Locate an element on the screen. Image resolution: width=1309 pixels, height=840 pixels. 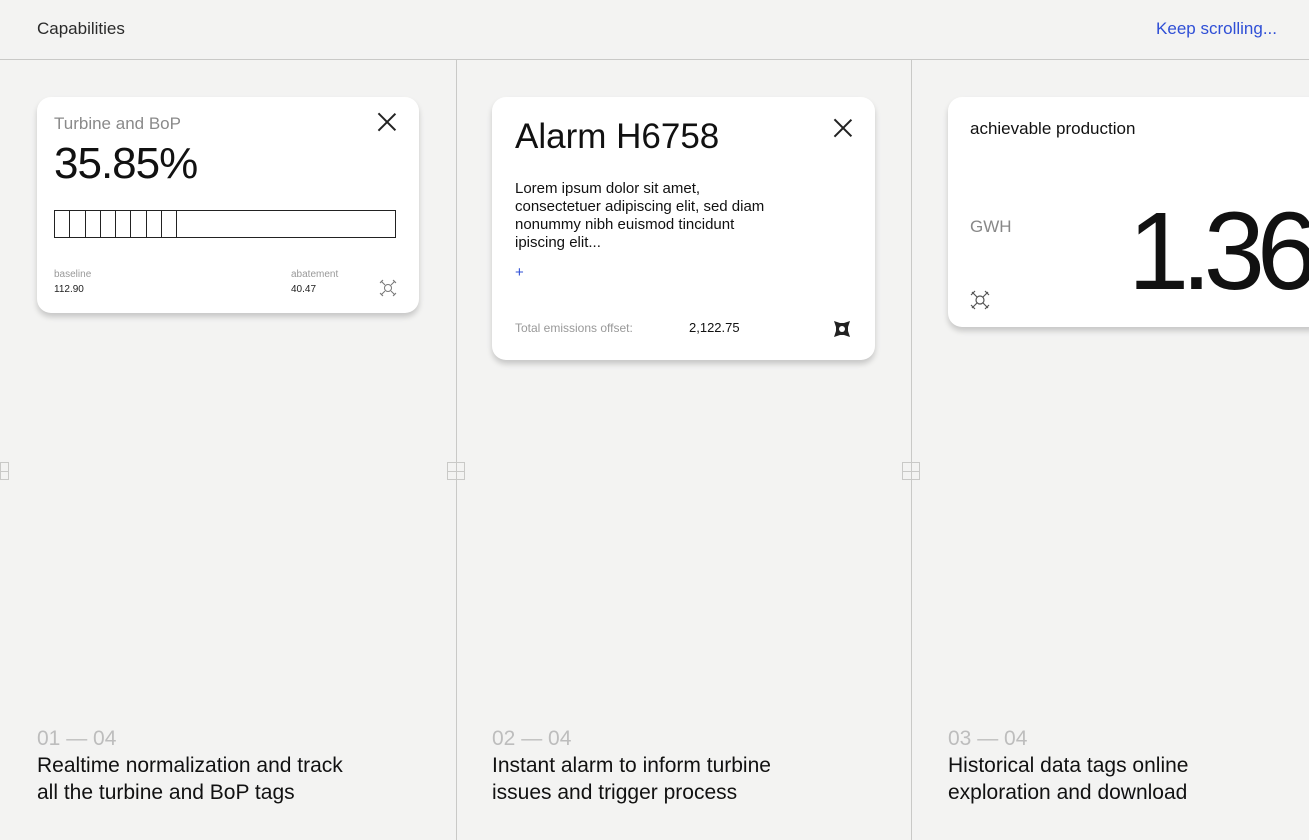
expand-button: + is located at coordinates (519, 272).